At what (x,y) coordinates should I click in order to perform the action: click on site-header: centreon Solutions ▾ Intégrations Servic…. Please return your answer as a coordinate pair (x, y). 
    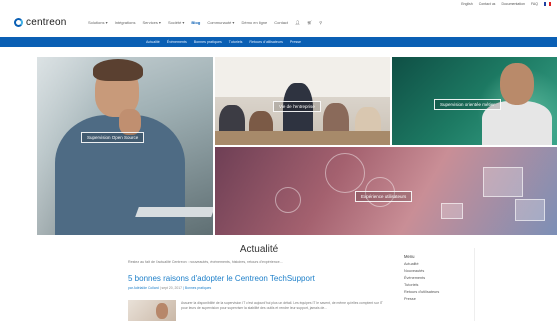
    Looking at the image, I should click on (278, 24).